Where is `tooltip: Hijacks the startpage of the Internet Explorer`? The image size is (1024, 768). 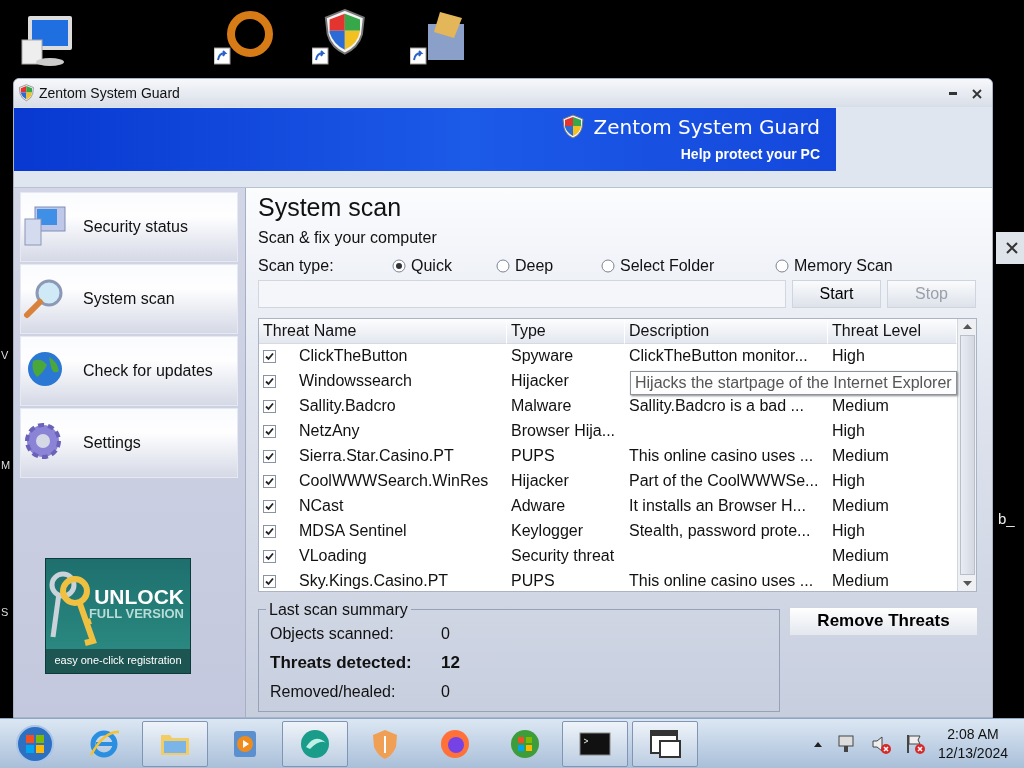 tooltip: Hijacks the startpage of the Internet Explorer is located at coordinates (793, 382).